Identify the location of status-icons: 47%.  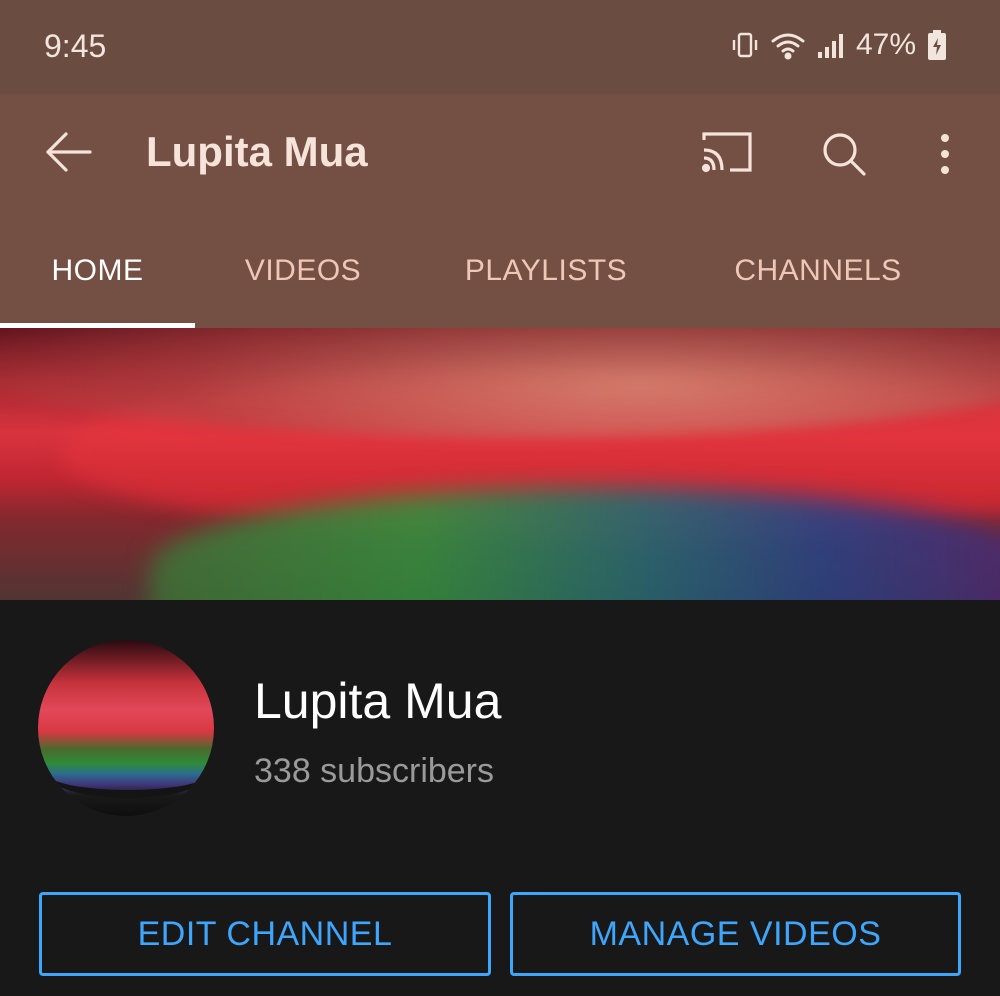
(839, 45).